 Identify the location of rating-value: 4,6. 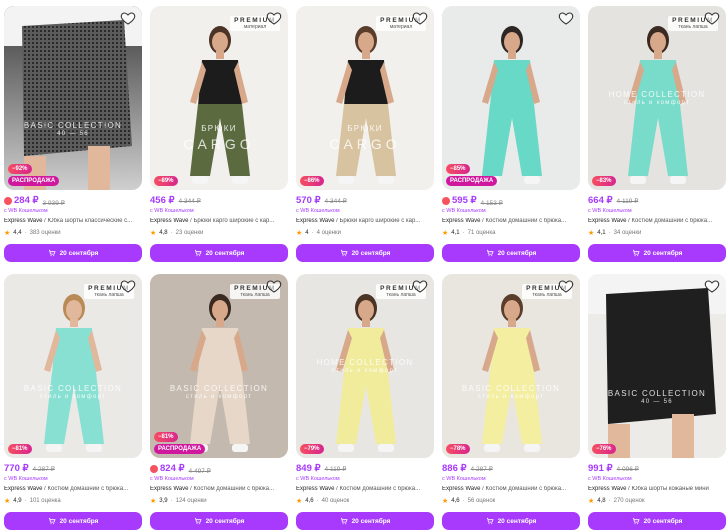
(309, 501).